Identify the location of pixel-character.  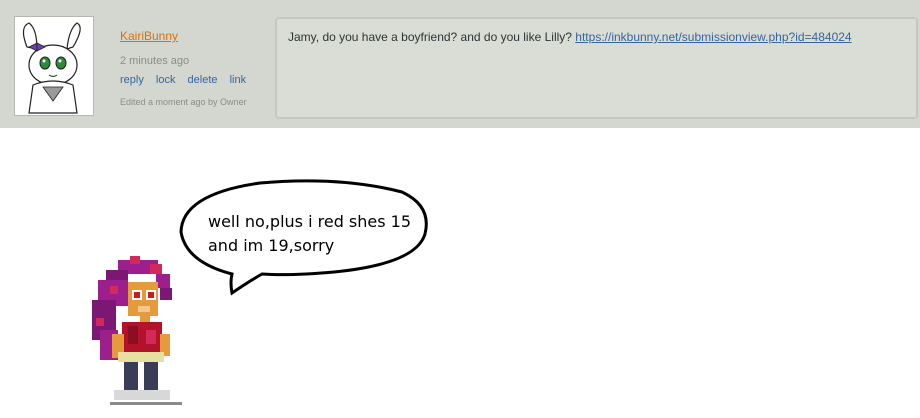
(137, 334).